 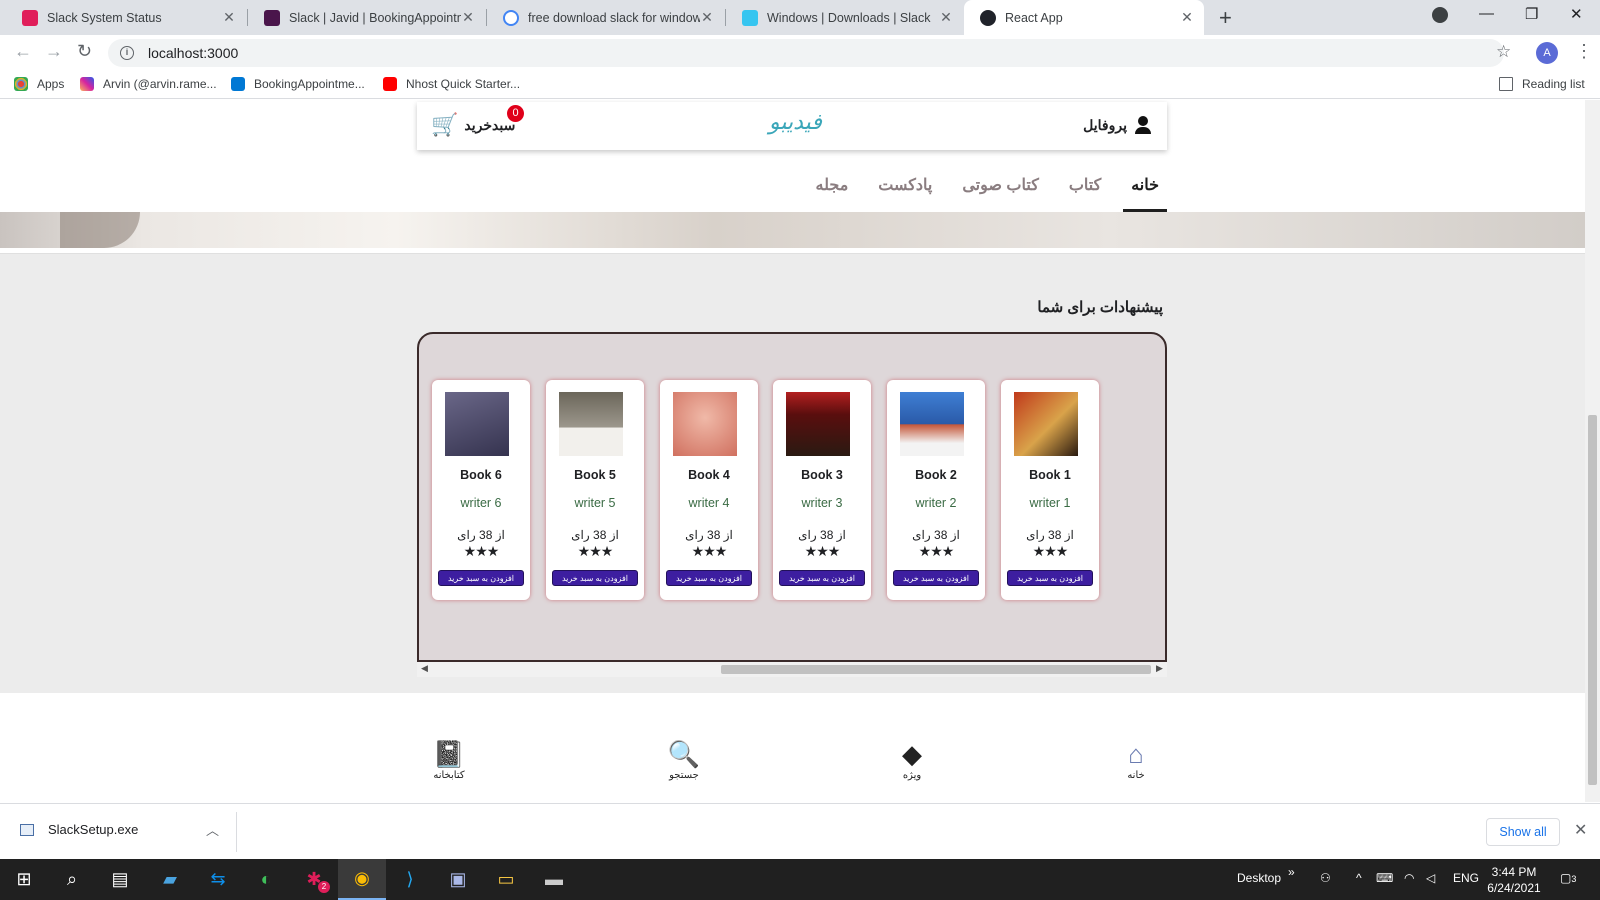 What do you see at coordinates (1584, 51) in the screenshot?
I see `menu-kebab-icon: ⋮` at bounding box center [1584, 51].